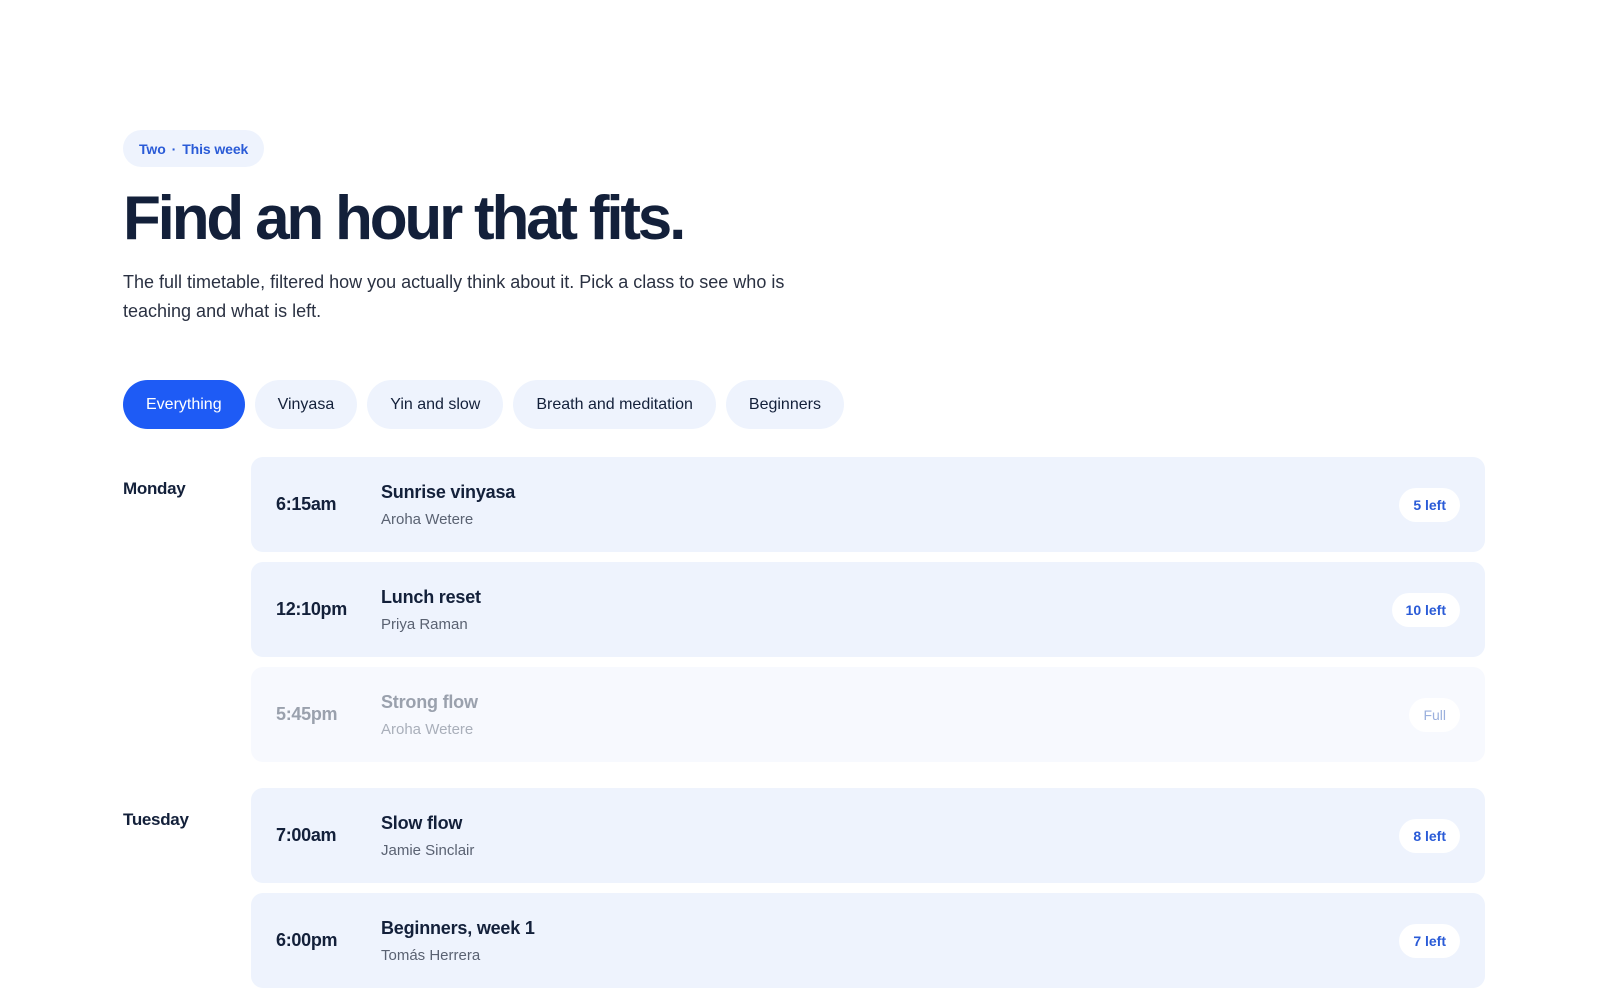 The height and width of the screenshot is (1000, 1600). I want to click on availability-badge: 5 left, so click(1429, 504).